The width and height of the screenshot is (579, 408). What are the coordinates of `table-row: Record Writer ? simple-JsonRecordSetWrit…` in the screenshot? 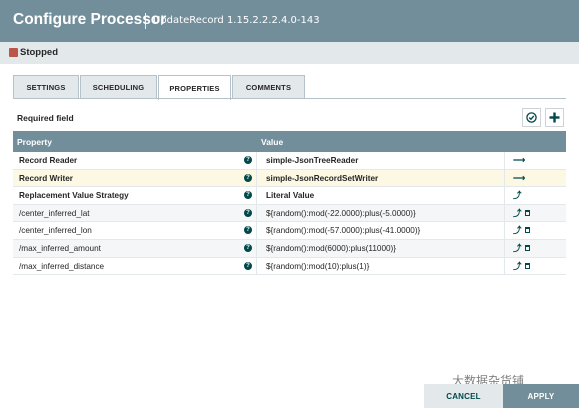 It's located at (289, 178).